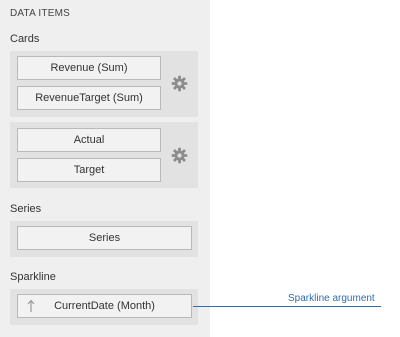 This screenshot has width=400, height=337. I want to click on field-series: Series, so click(104, 238).